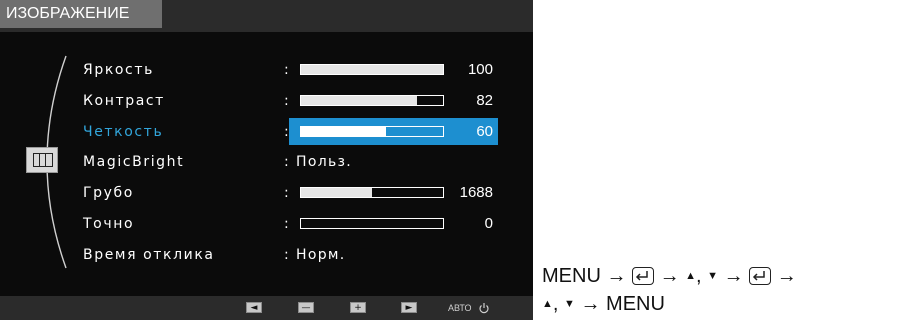  I want to click on minus-button: —, so click(306, 307).